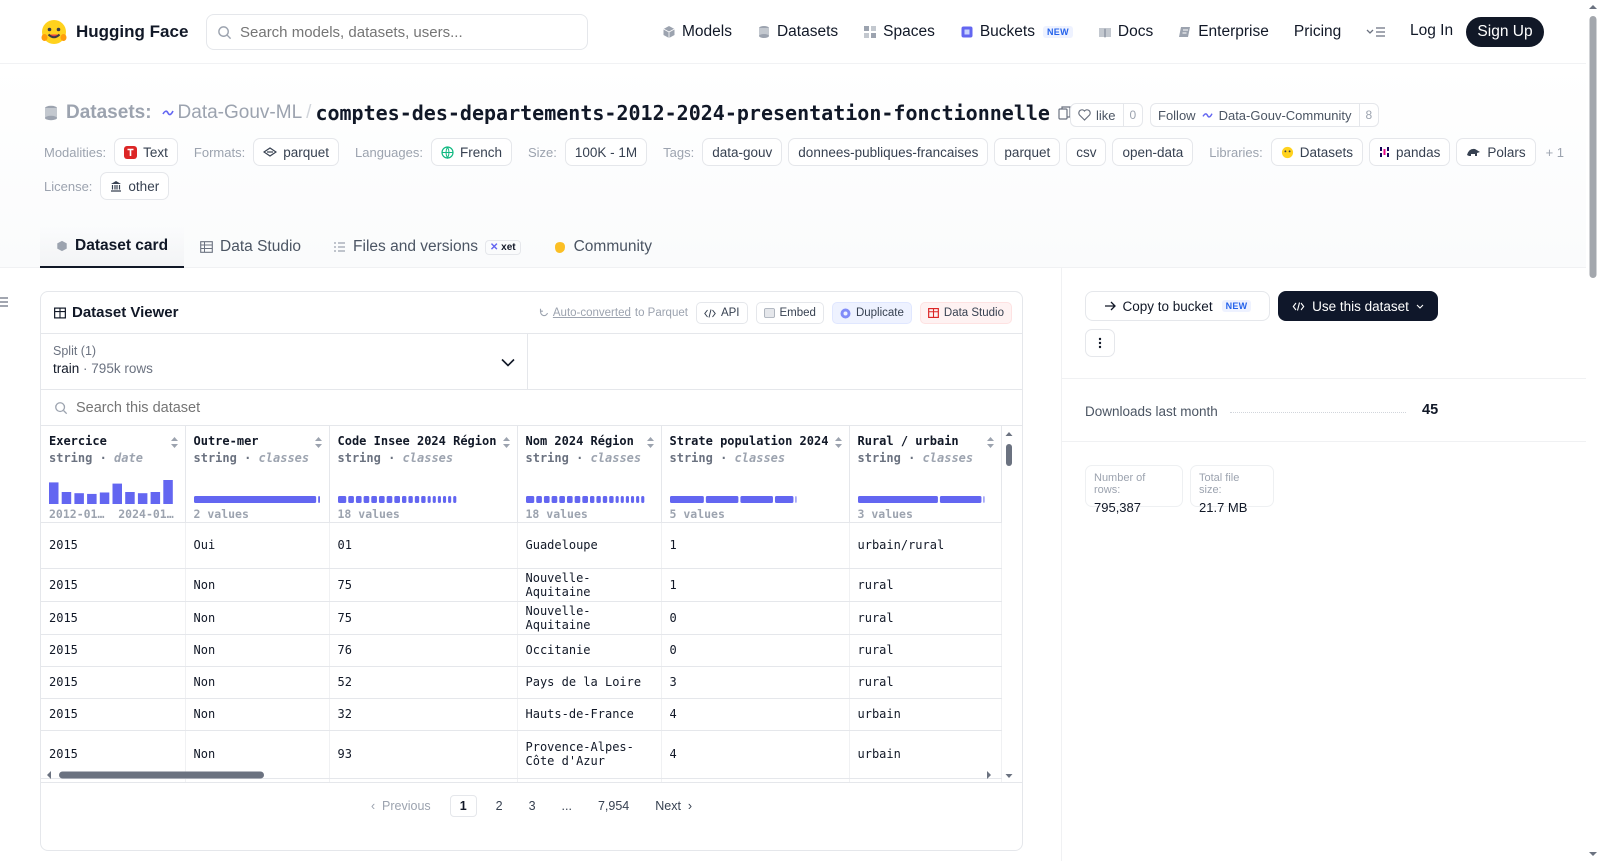 This screenshot has width=1600, height=861. I want to click on column-header: Nom 2024 Région string · classes 18 values, so click(589, 474).